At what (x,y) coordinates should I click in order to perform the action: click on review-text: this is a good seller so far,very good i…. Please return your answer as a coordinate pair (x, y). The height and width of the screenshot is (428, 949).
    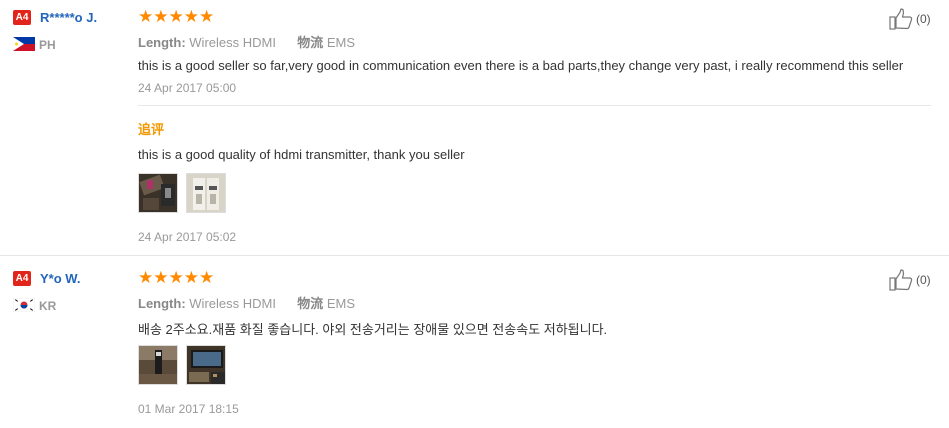
    Looking at the image, I should click on (521, 65).